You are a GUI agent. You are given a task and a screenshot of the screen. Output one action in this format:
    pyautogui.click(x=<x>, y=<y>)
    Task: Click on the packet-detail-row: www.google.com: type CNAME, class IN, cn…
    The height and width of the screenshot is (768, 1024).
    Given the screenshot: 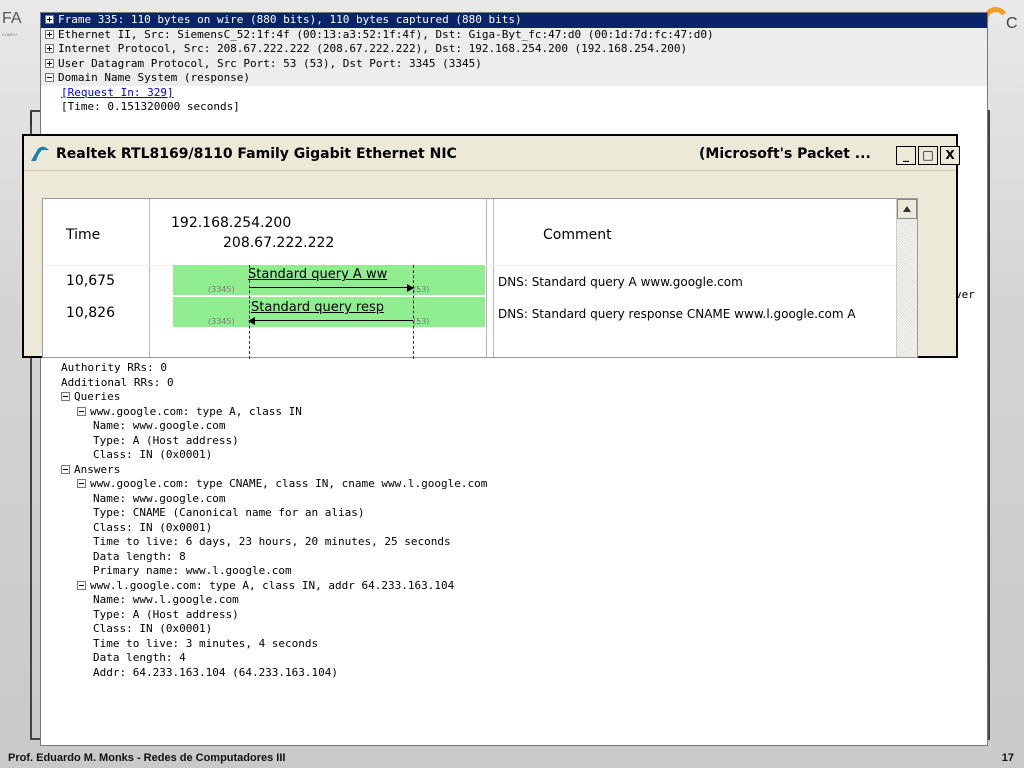 What is the action you would take?
    pyautogui.click(x=514, y=484)
    